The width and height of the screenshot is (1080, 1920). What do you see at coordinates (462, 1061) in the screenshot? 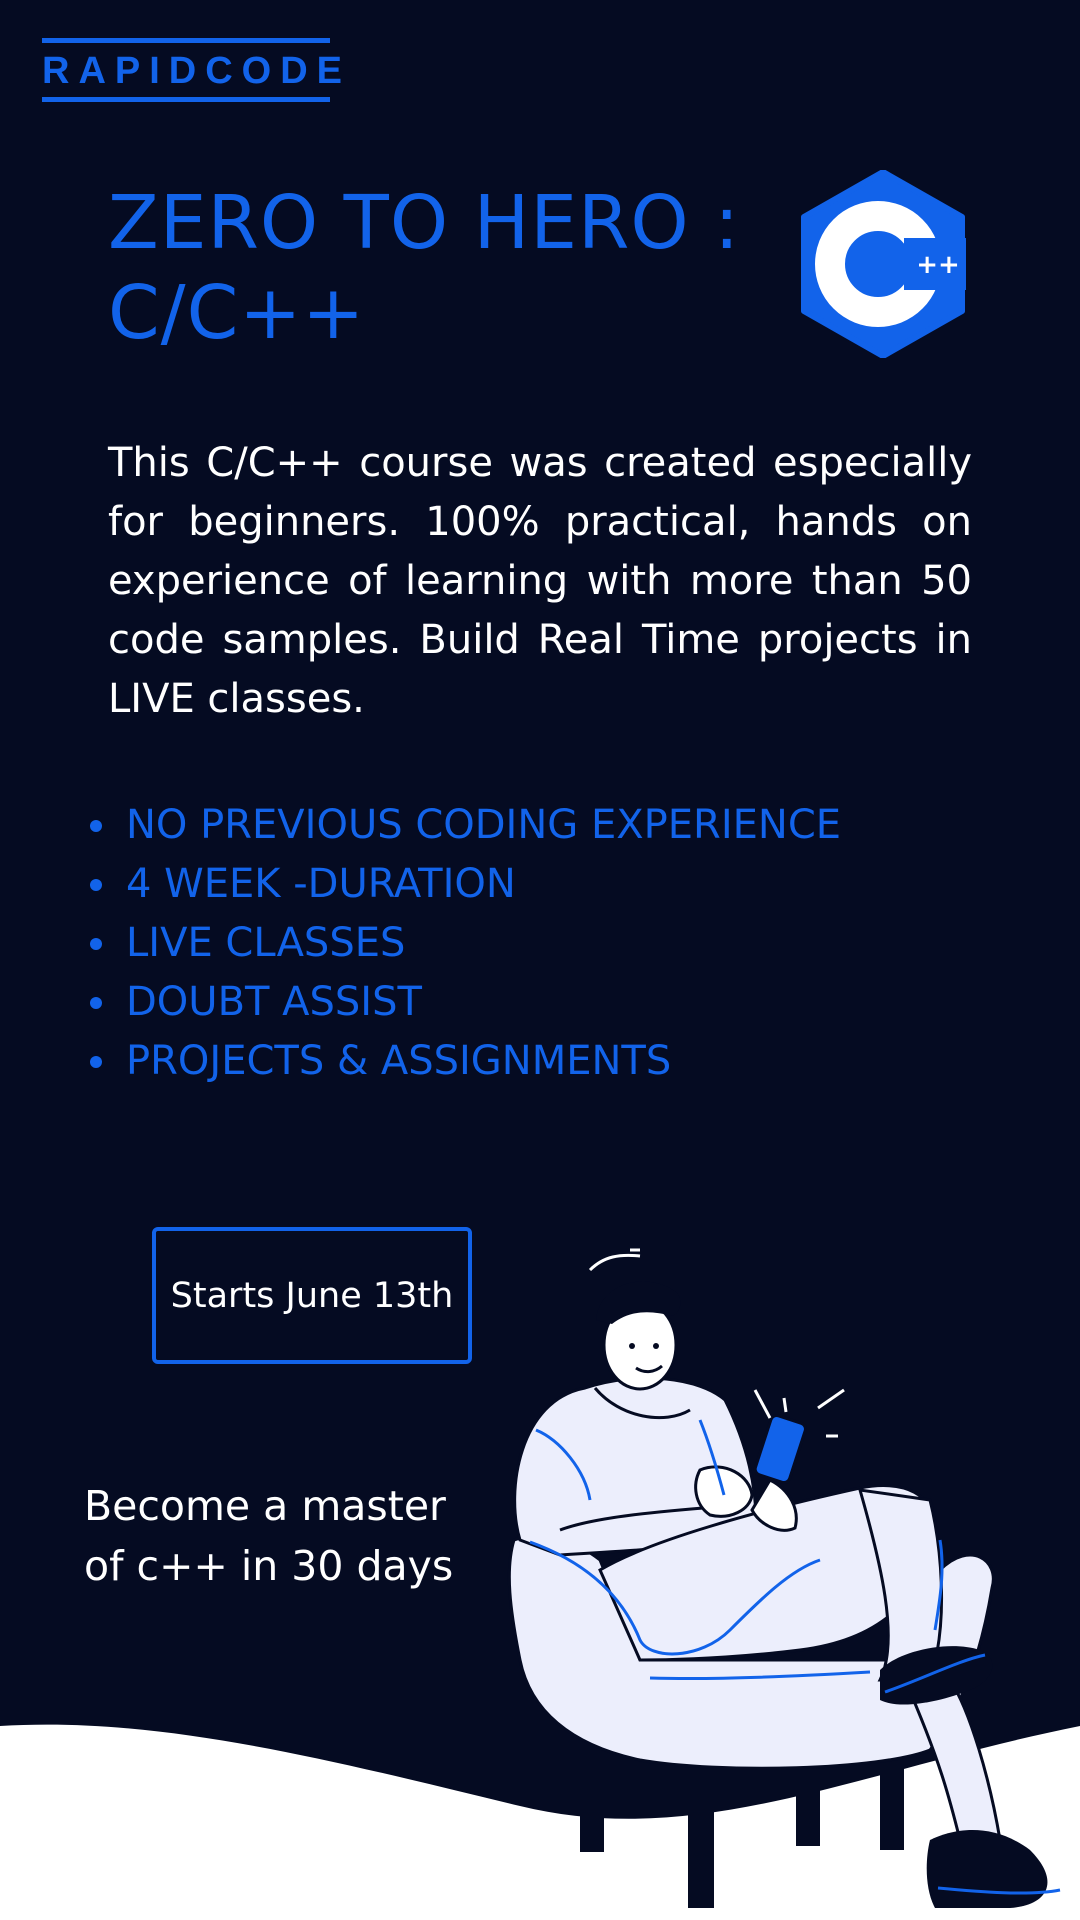
I see `feature-item: PROJECTS & ASSIGNMENTS` at bounding box center [462, 1061].